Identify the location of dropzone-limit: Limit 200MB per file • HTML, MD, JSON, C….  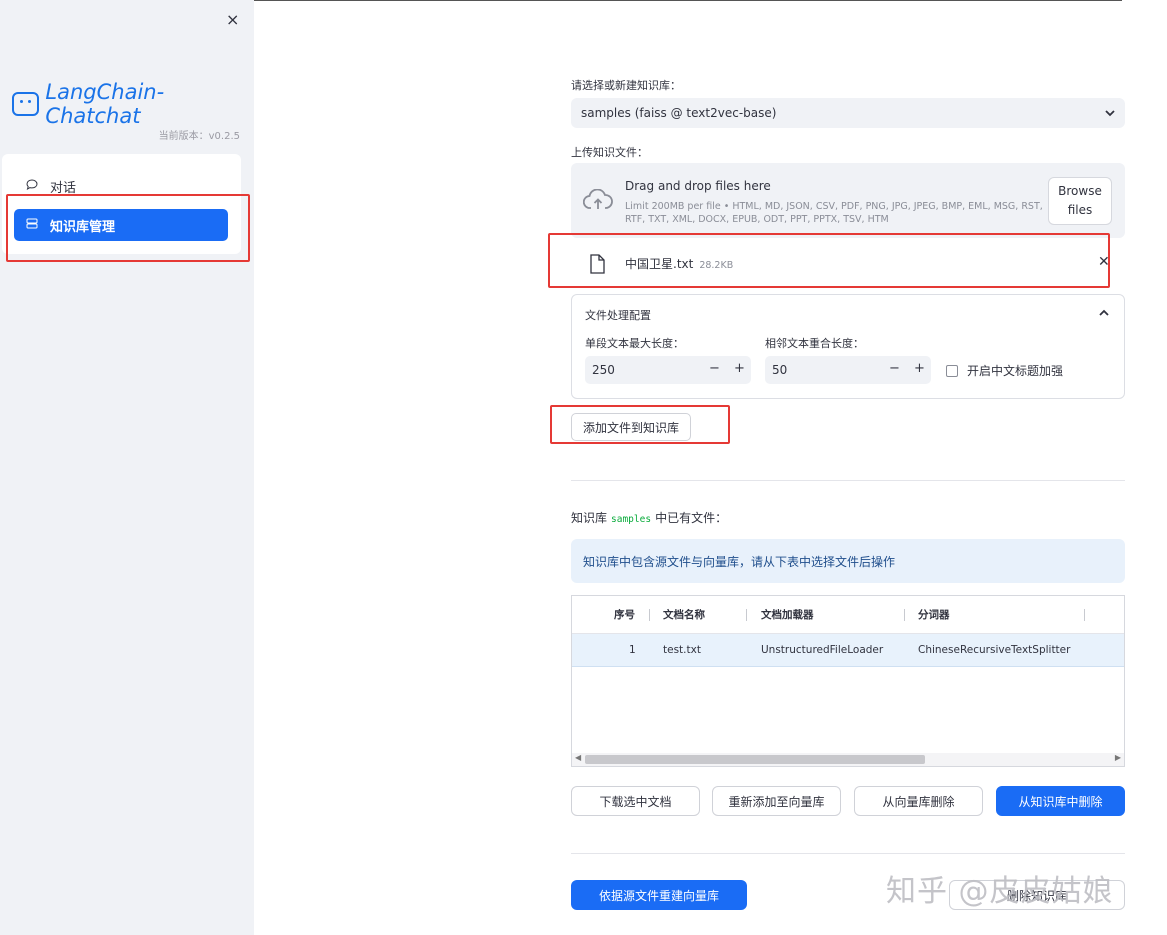
(834, 213).